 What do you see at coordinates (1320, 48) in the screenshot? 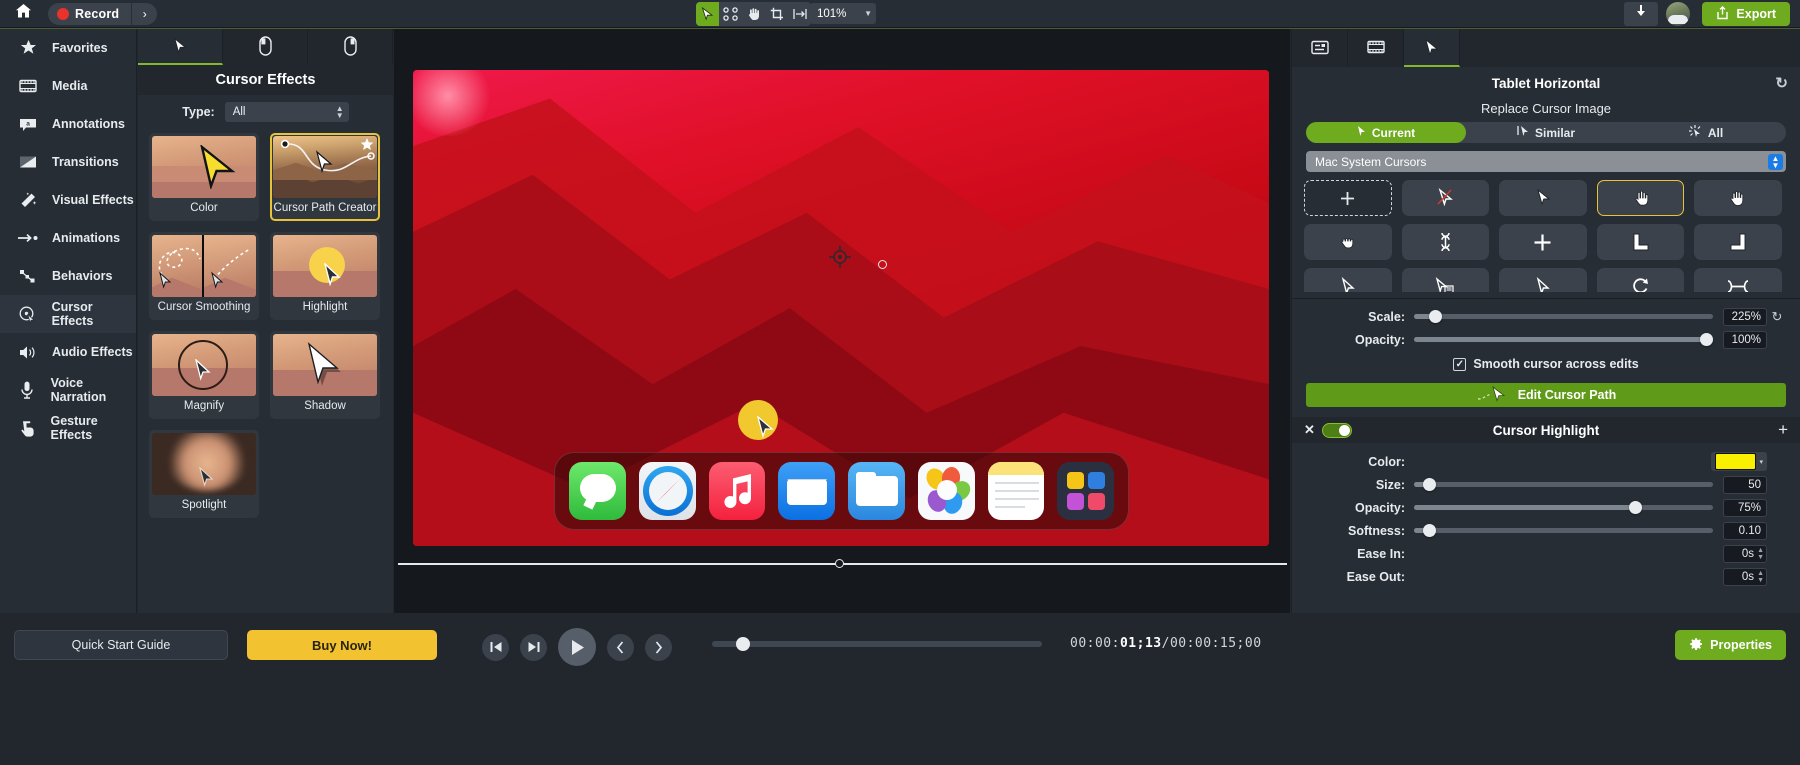
I see `tab-properties` at bounding box center [1320, 48].